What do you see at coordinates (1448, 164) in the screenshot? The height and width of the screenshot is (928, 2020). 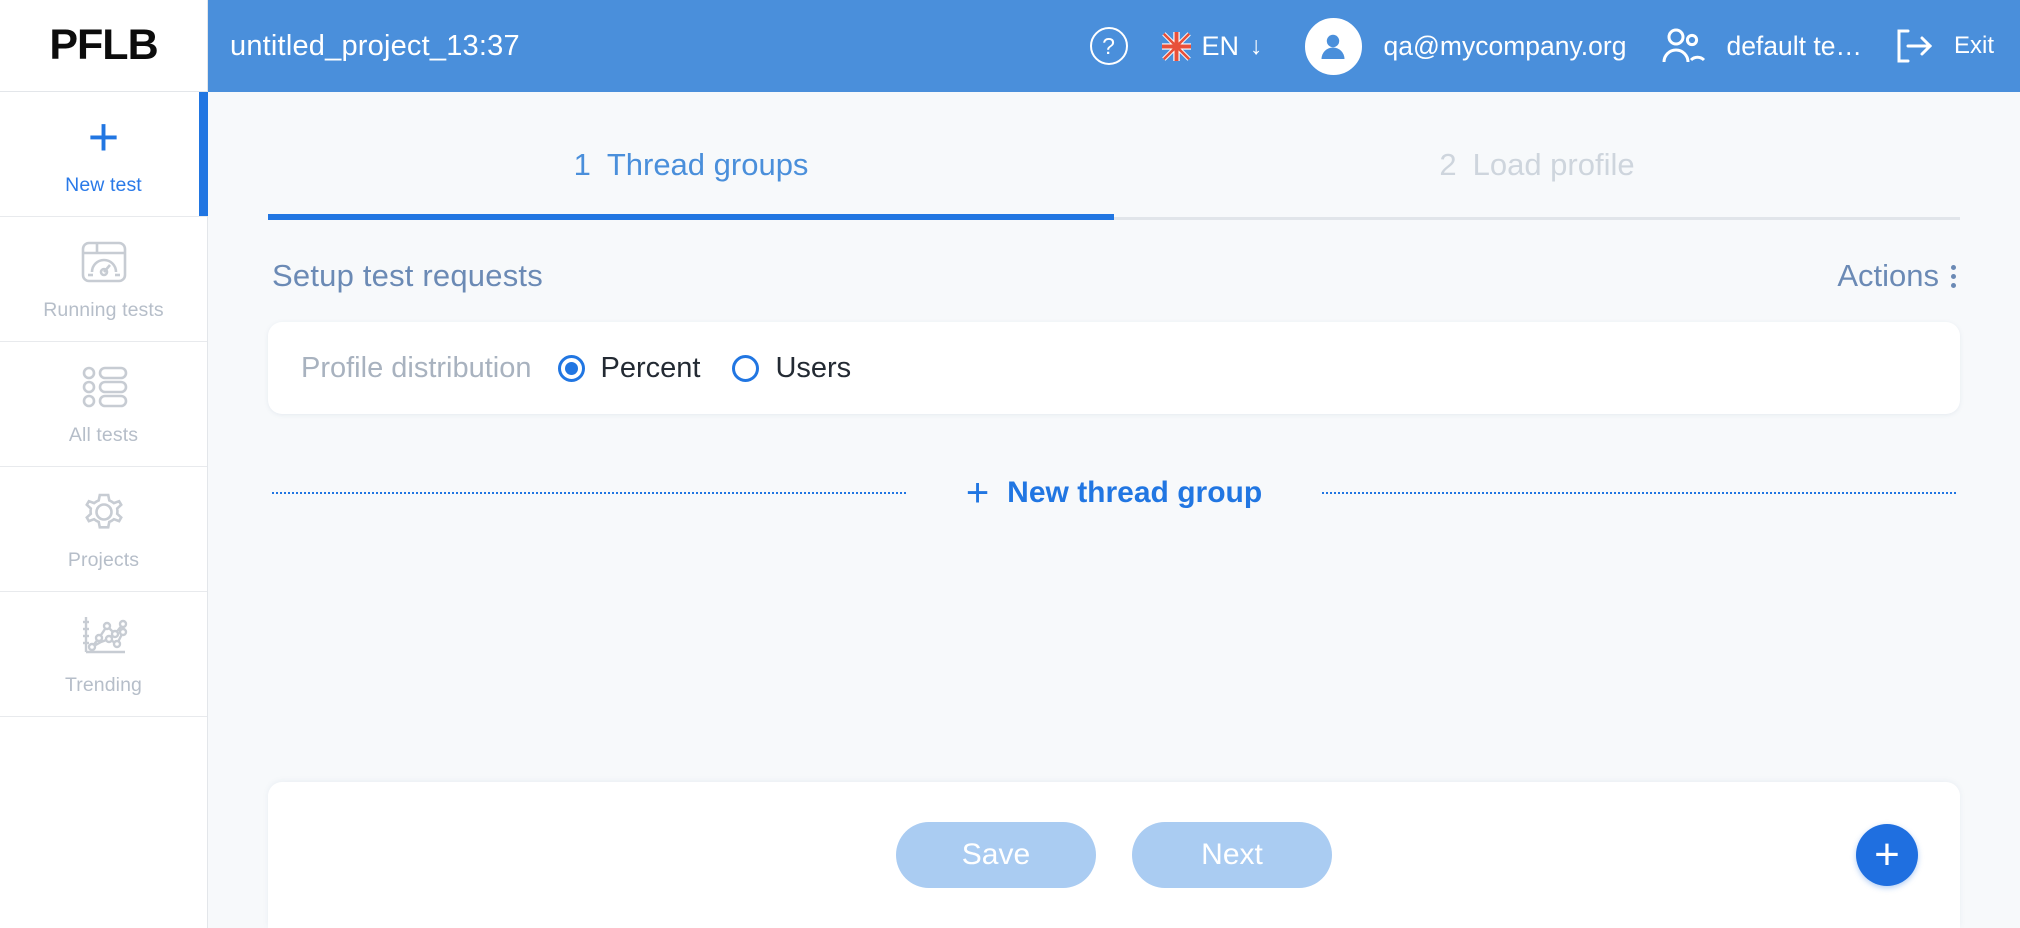 I see `tab-number: 2` at bounding box center [1448, 164].